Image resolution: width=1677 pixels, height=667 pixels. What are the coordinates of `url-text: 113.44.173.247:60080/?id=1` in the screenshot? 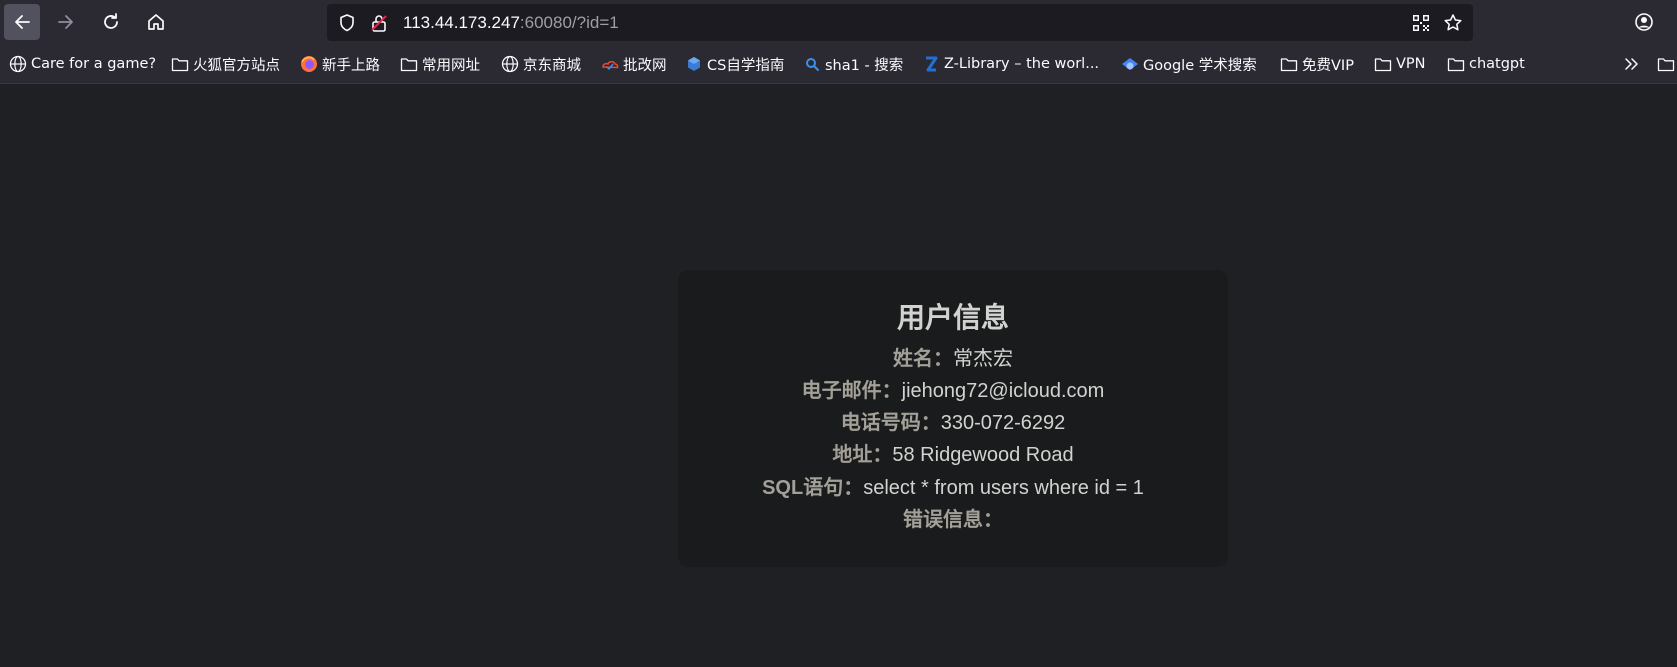 It's located at (511, 23).